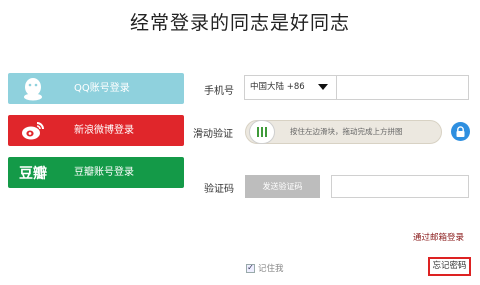  Describe the element at coordinates (438, 237) in the screenshot. I see `email-login-link: 通过邮箱登录` at that location.